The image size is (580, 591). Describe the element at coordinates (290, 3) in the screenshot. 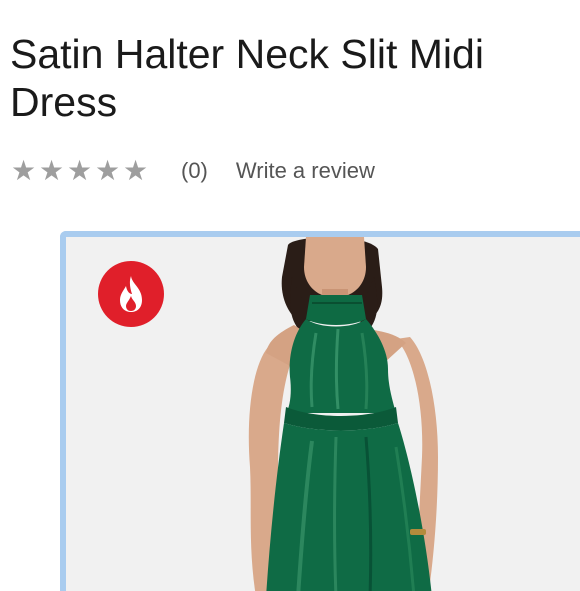

I see `cropped-header-remnant` at that location.